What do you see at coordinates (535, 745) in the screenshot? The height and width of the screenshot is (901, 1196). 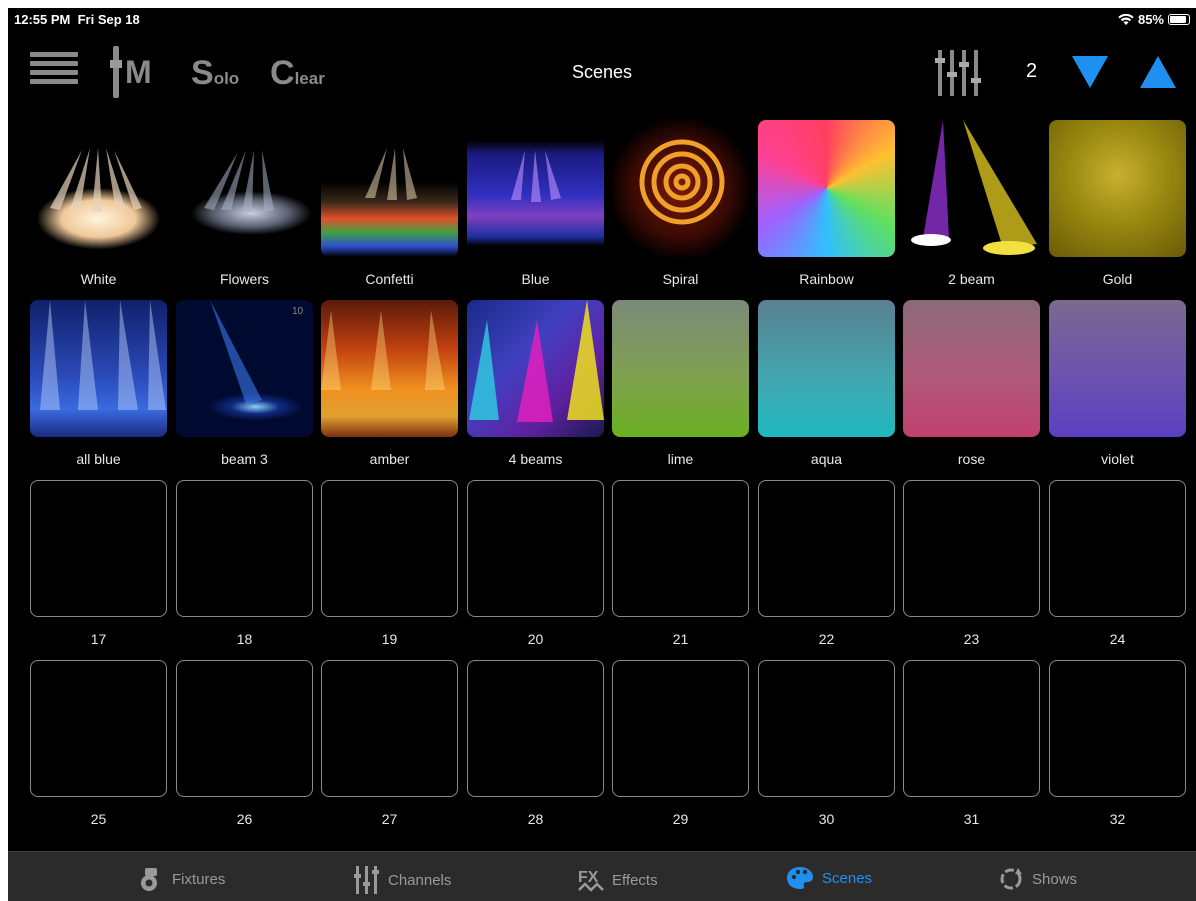 I see `empty-scene-slot: 28` at bounding box center [535, 745].